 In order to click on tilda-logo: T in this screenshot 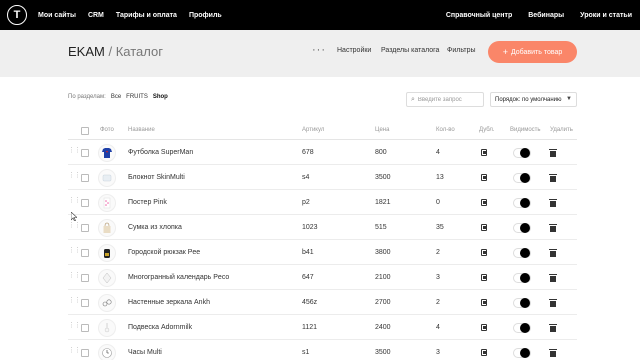, I will do `click(17, 15)`.